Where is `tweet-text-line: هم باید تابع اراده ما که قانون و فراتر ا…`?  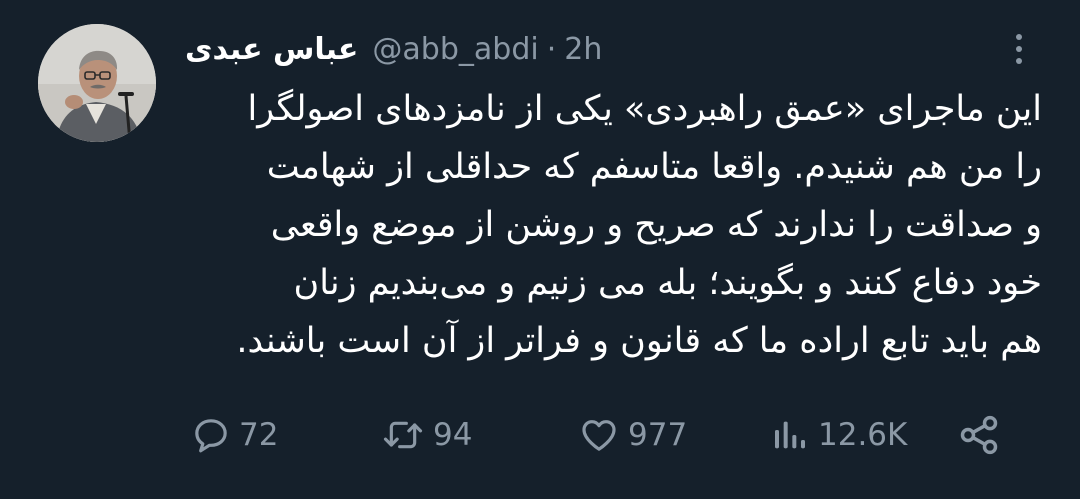 tweet-text-line: هم باید تابع اراده ما که قانون و فراتر ا… is located at coordinates (639, 341).